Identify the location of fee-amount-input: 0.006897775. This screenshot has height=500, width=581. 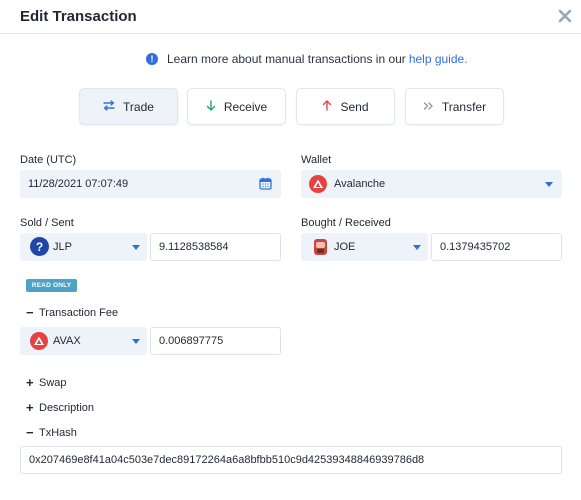
(215, 341).